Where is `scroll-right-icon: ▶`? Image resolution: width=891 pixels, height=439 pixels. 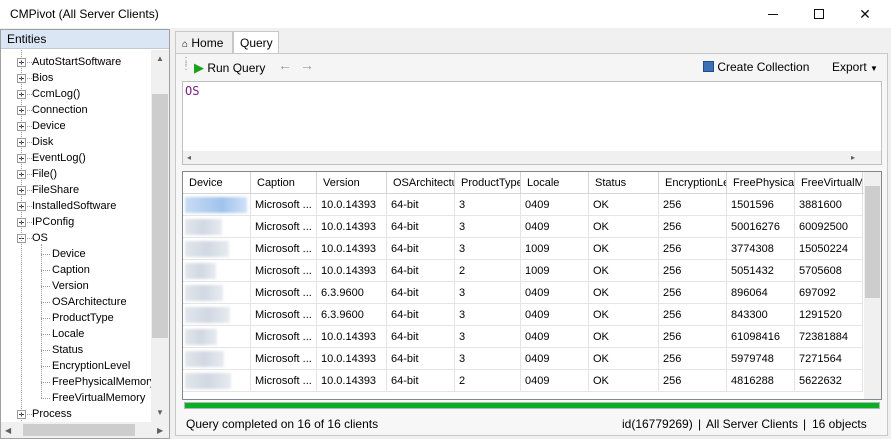
scroll-right-icon: ▶ is located at coordinates (160, 430).